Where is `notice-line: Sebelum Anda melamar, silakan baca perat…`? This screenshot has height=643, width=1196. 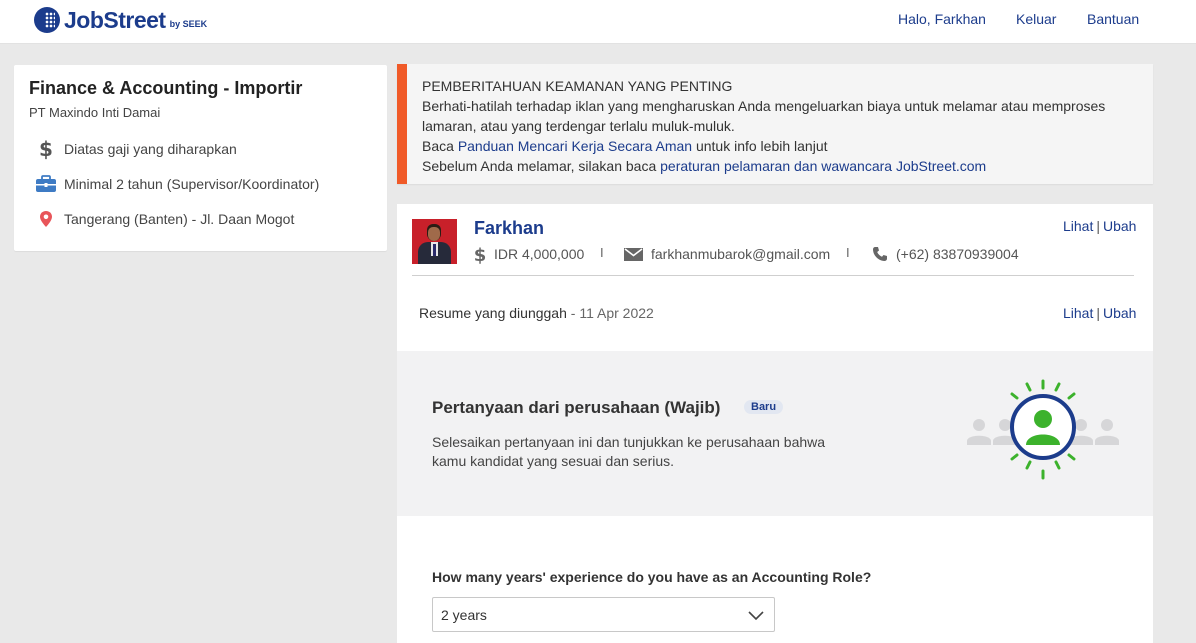 notice-line: Sebelum Anda melamar, silakan baca perat… is located at coordinates (763, 166).